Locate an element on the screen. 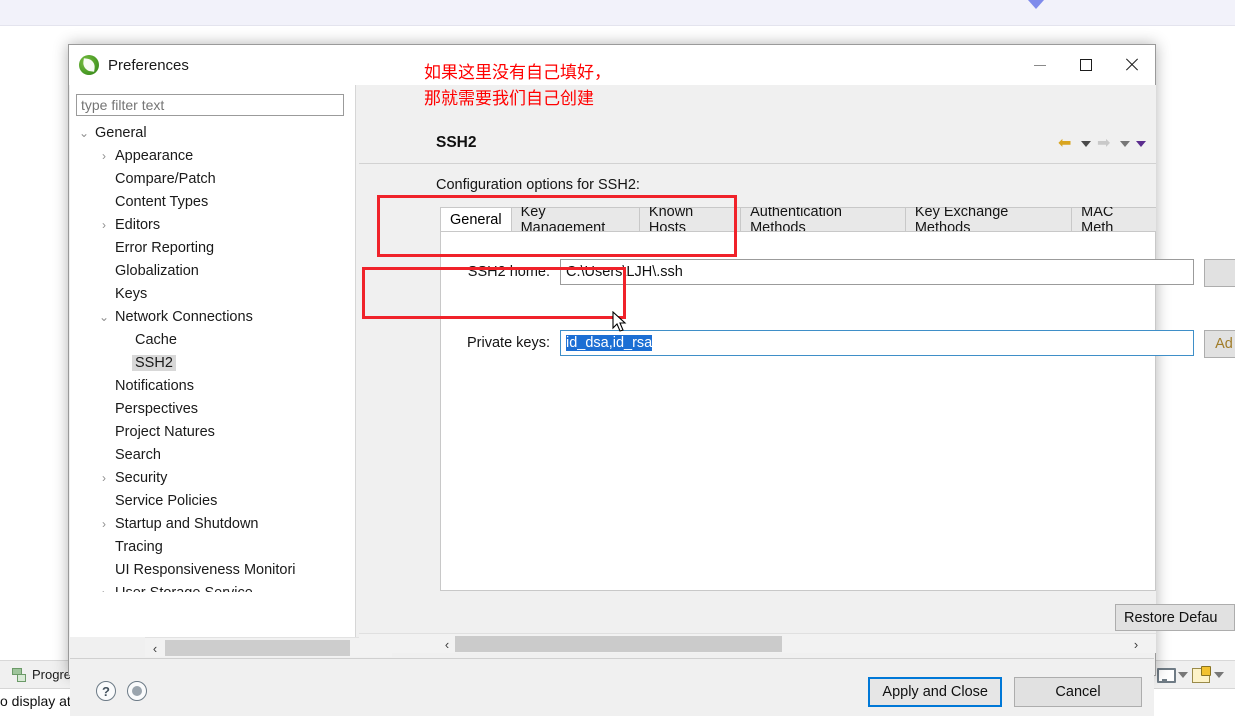 The width and height of the screenshot is (1235, 716). tree-item-label: UI Responsiveness Monitori is located at coordinates (205, 569).